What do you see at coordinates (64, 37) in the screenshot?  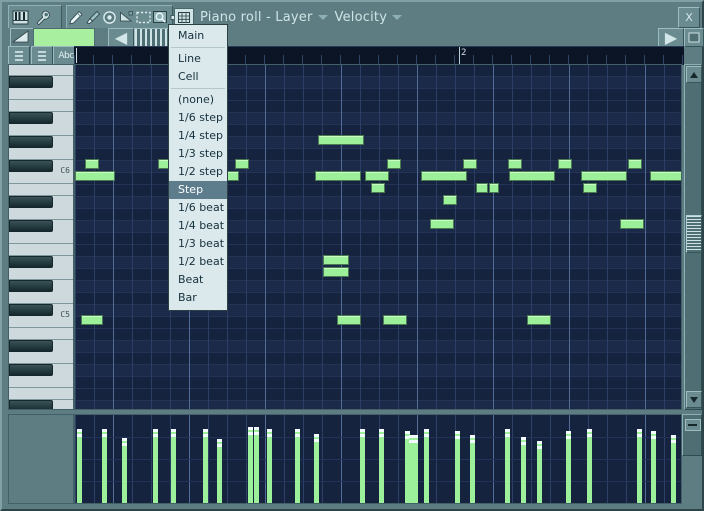 I see `level-bar` at bounding box center [64, 37].